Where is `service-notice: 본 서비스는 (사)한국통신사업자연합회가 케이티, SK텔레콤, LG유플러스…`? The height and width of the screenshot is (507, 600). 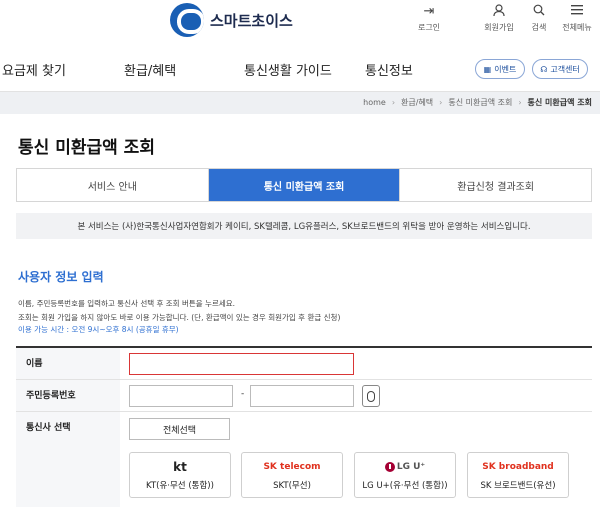 service-notice: 본 서비스는 (사)한국통신사업자연합회가 케이티, SK텔레콤, LG유플러스… is located at coordinates (304, 226).